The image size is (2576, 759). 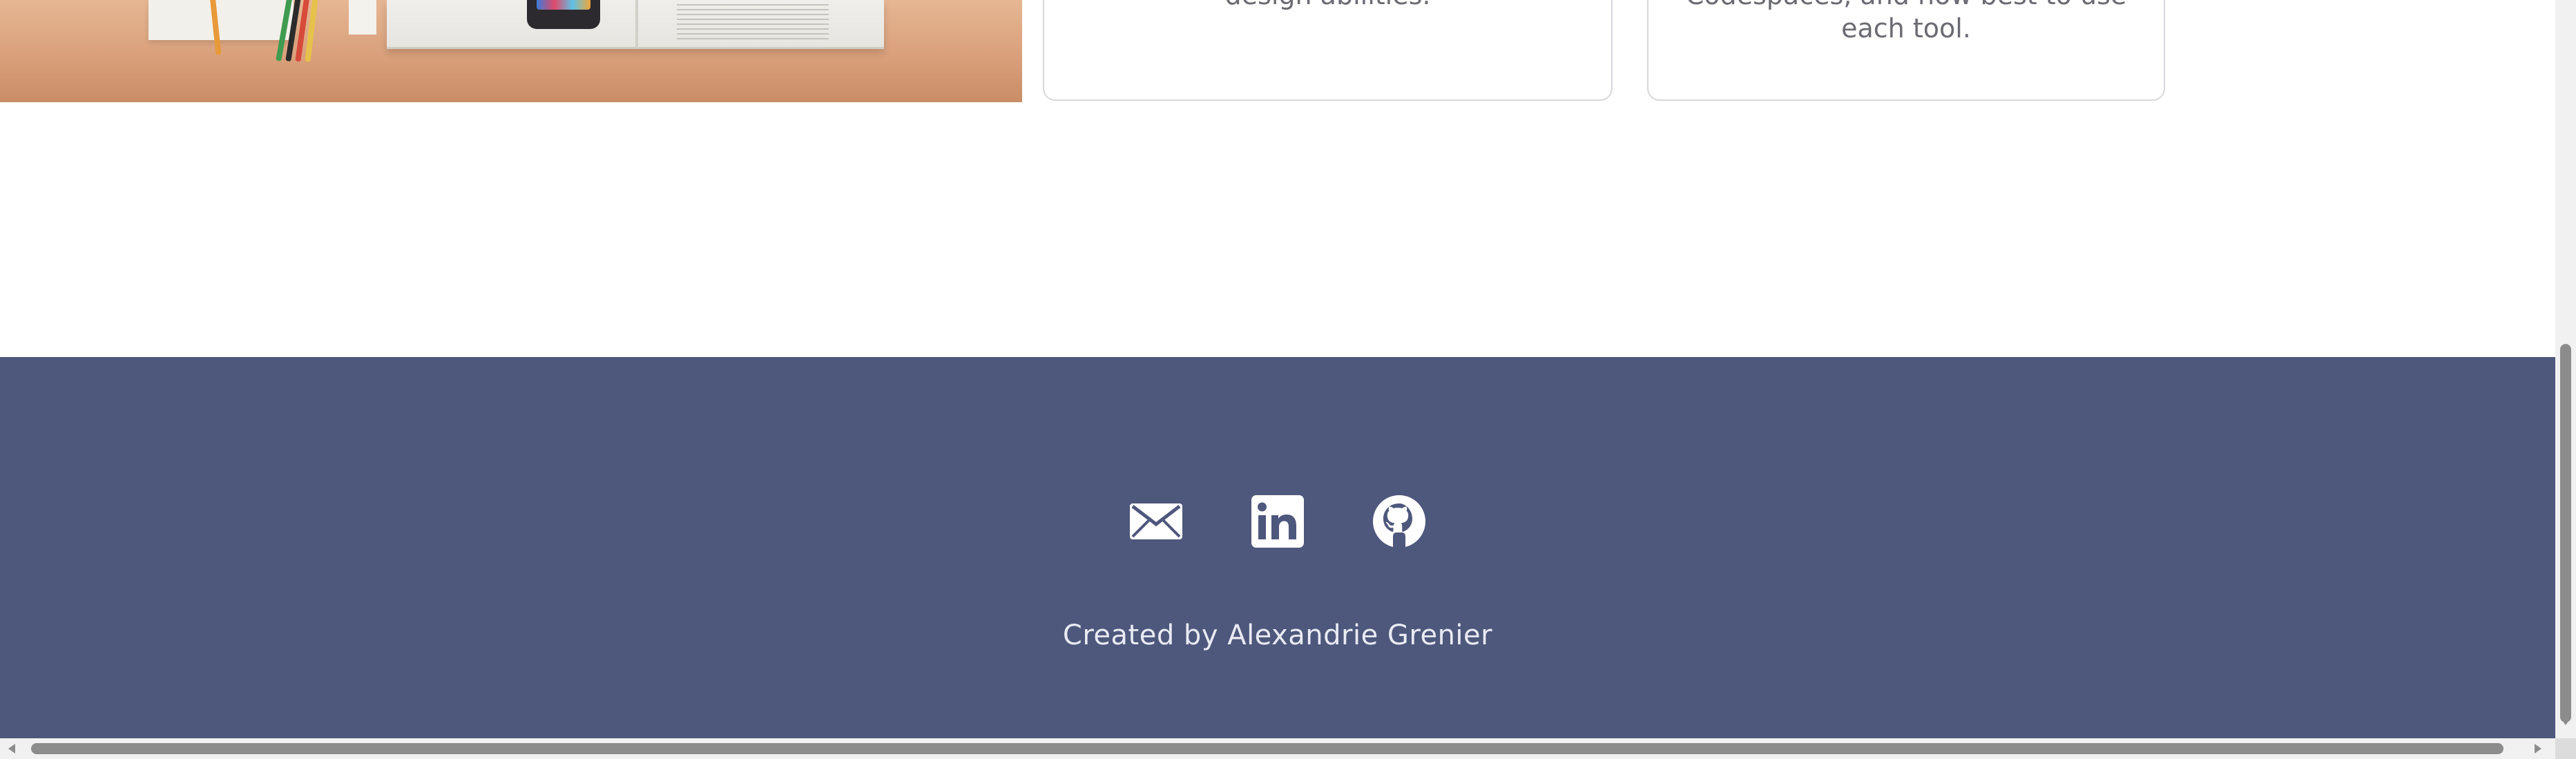 What do you see at coordinates (1277, 635) in the screenshot?
I see `footer-credit: Created by Alexandrie Grenier` at bounding box center [1277, 635].